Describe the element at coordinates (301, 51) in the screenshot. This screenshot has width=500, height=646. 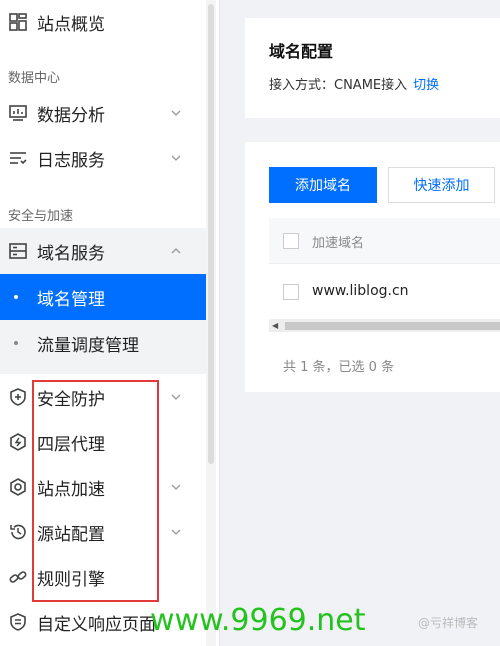
I see `page-title: 域名配置` at that location.